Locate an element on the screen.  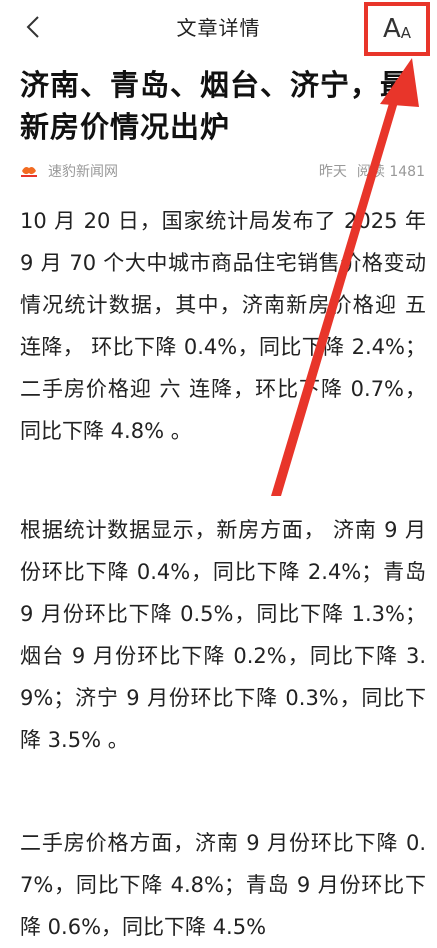
font-size-icon: A is located at coordinates (391, 29).